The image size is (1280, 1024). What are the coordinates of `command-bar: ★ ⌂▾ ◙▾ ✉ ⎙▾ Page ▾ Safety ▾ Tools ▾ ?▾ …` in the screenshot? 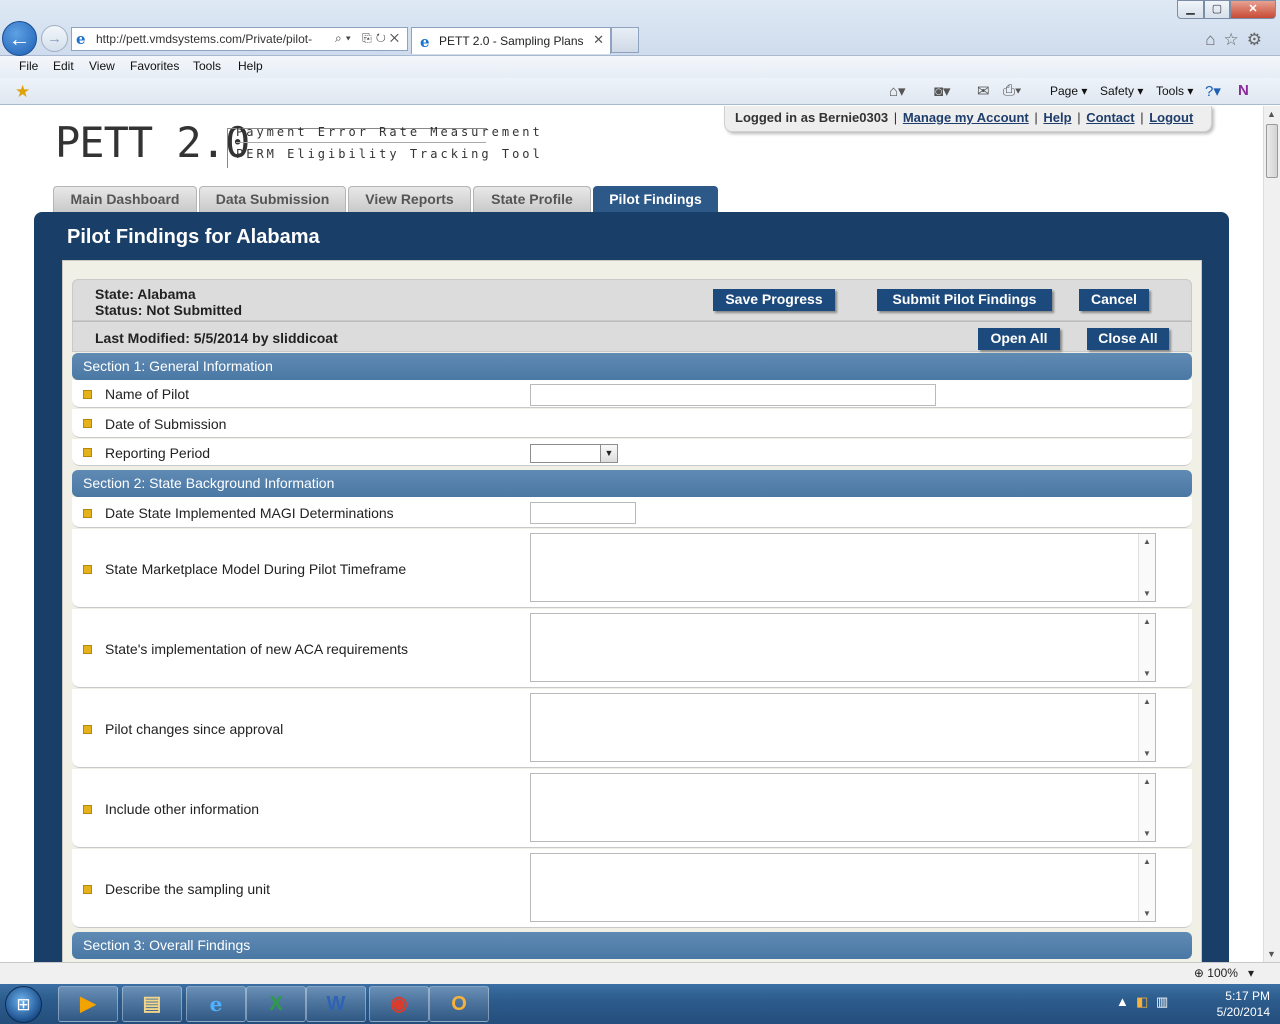 It's located at (640, 91).